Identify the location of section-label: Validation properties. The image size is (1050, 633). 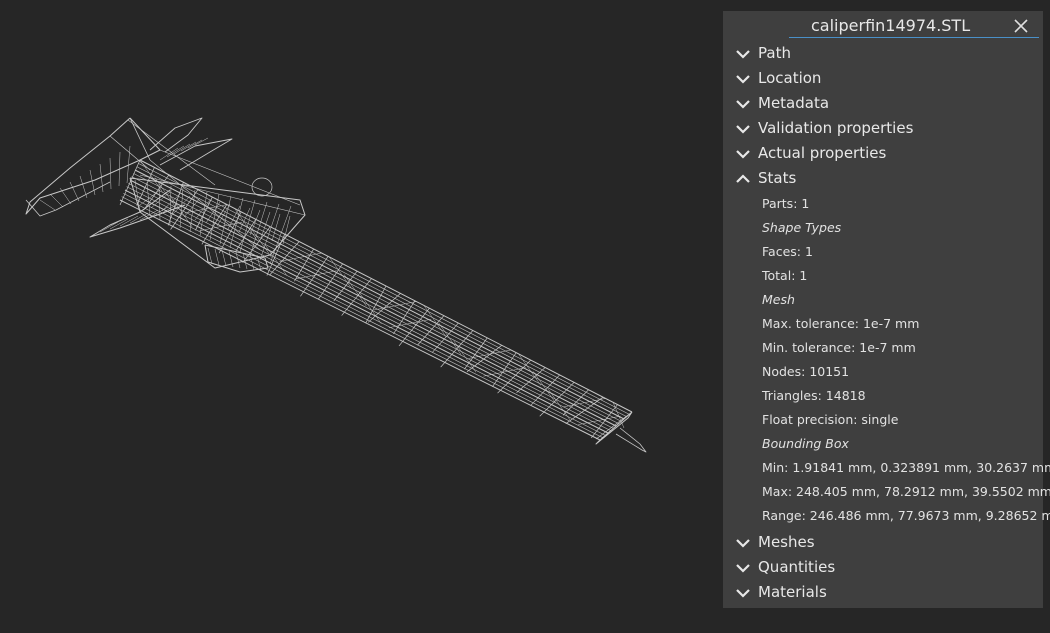
(836, 128).